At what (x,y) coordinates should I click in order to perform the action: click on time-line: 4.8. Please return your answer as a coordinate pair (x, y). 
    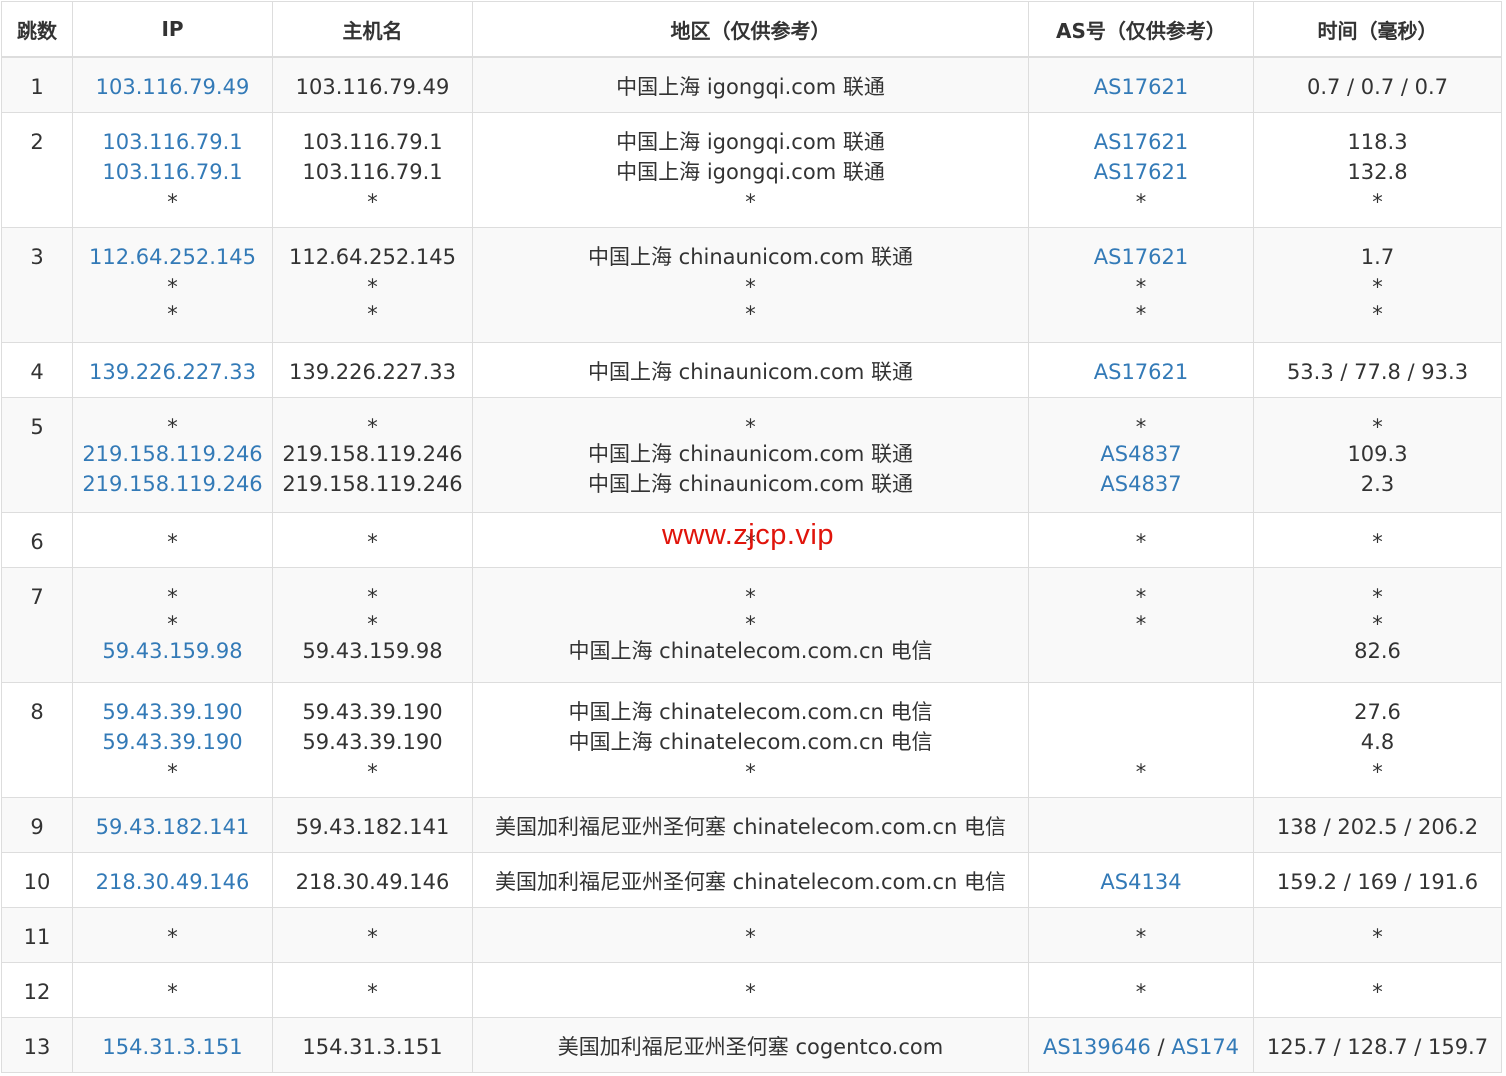
    Looking at the image, I should click on (1377, 741).